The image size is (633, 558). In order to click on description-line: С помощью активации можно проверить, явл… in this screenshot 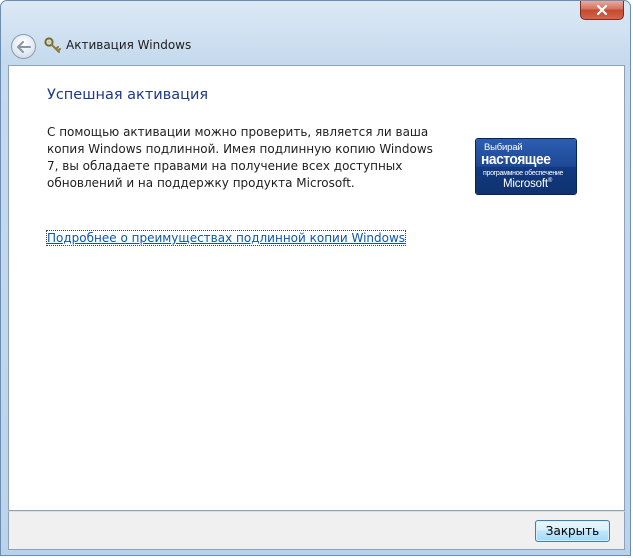, I will do `click(238, 132)`.